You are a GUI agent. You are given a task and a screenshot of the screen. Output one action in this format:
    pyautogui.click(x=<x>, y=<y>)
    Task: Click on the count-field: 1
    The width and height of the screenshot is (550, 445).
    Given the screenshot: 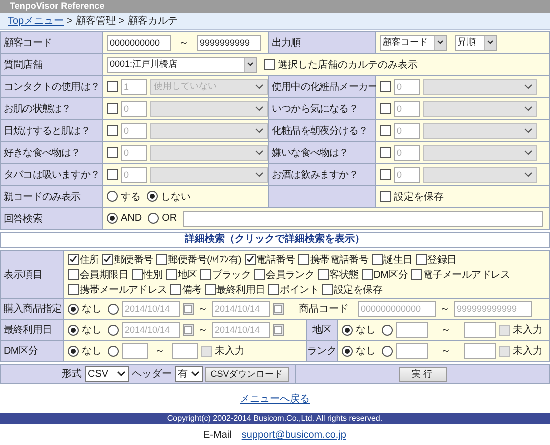 What is the action you would take?
    pyautogui.click(x=134, y=86)
    